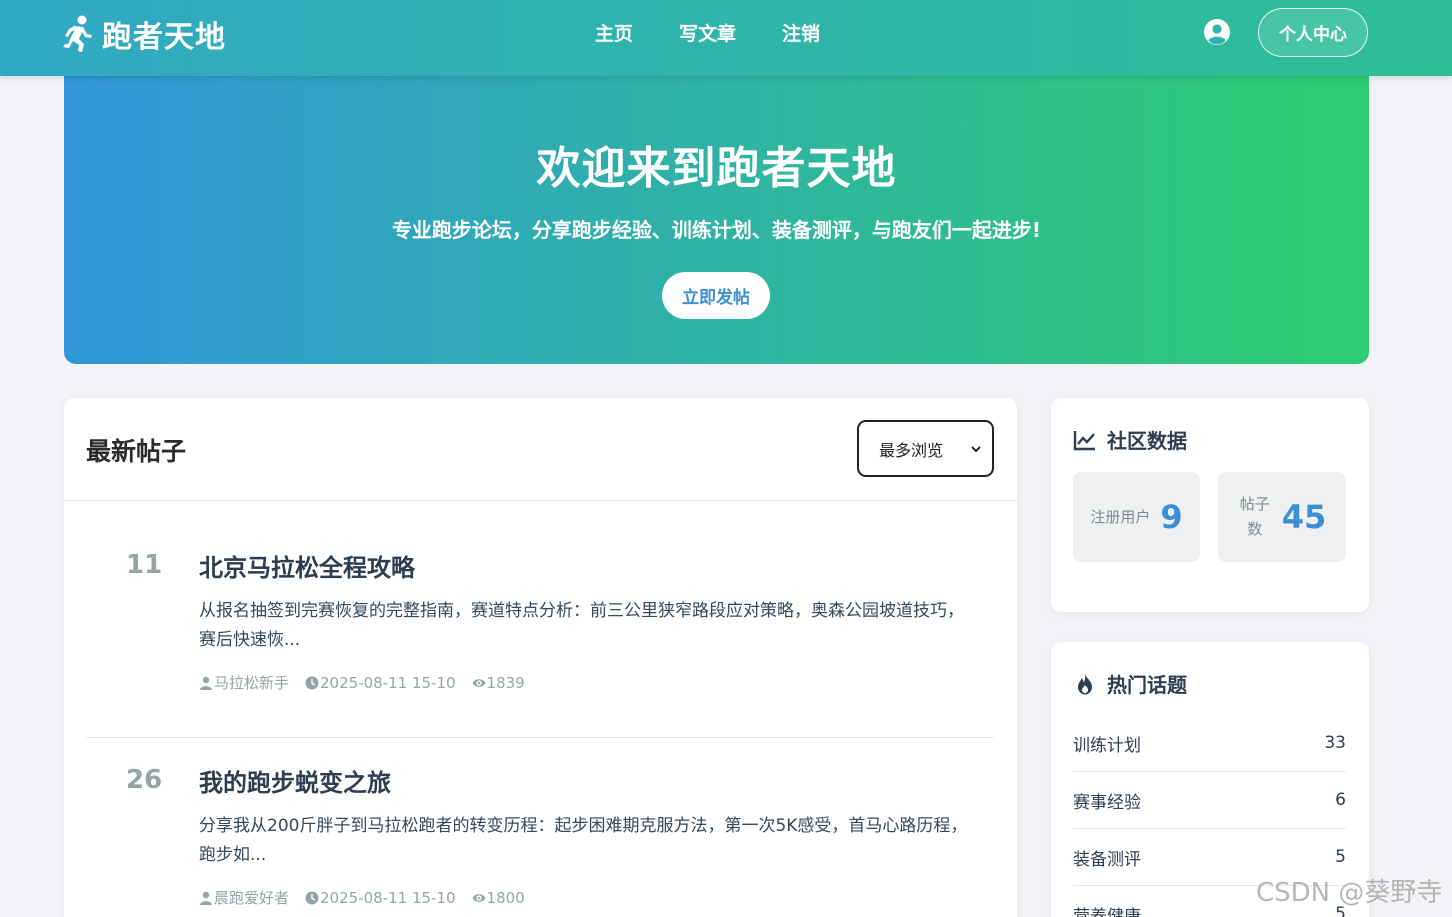  Describe the element at coordinates (244, 682) in the screenshot. I see `post-author: 马拉松新手` at that location.